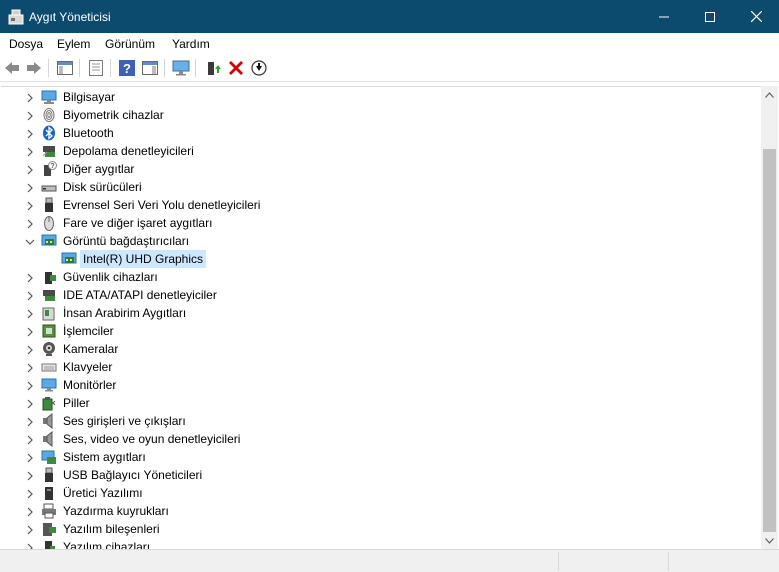 This screenshot has height=572, width=779. I want to click on tree-item-label: Monitörler, so click(90, 385).